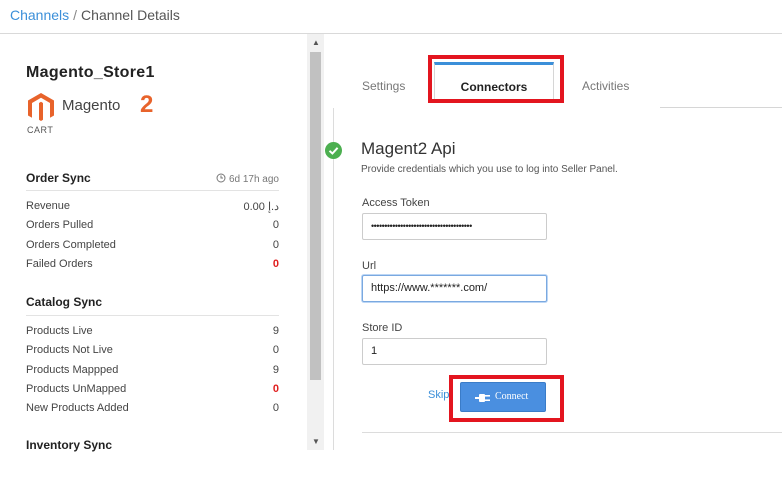 The image size is (782, 489). What do you see at coordinates (76, 389) in the screenshot?
I see `row-label: Products UnMapped` at bounding box center [76, 389].